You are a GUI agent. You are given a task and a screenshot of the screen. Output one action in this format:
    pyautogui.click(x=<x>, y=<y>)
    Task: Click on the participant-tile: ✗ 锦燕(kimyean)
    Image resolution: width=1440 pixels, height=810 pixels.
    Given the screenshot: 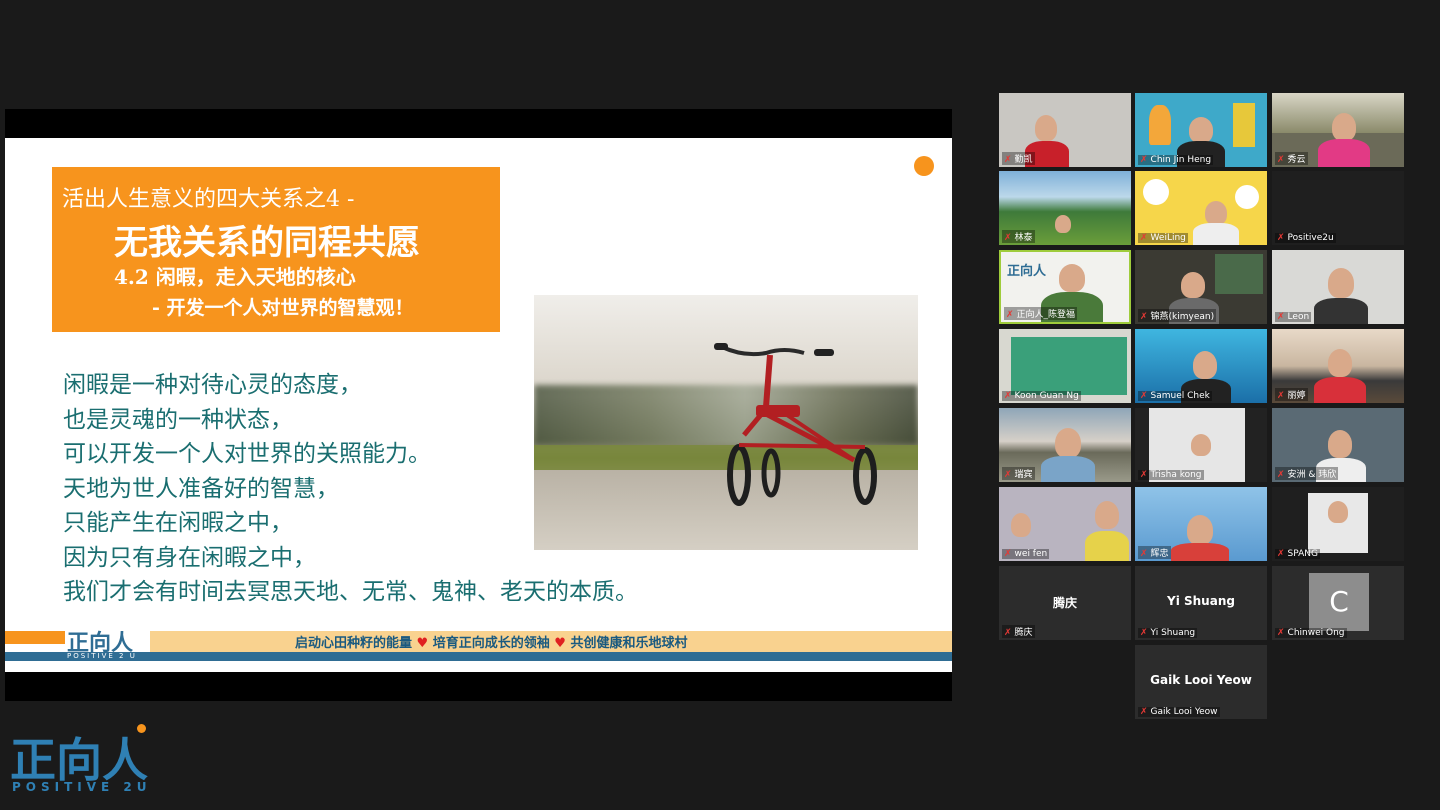 What is the action you would take?
    pyautogui.click(x=1201, y=287)
    